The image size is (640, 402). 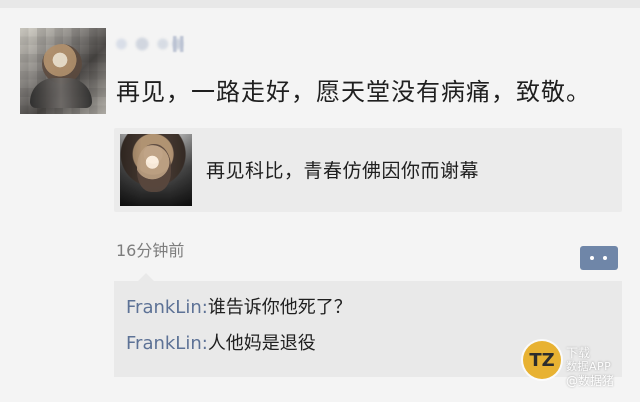 I want to click on watermark-line-2: 数据APP, so click(x=589, y=366).